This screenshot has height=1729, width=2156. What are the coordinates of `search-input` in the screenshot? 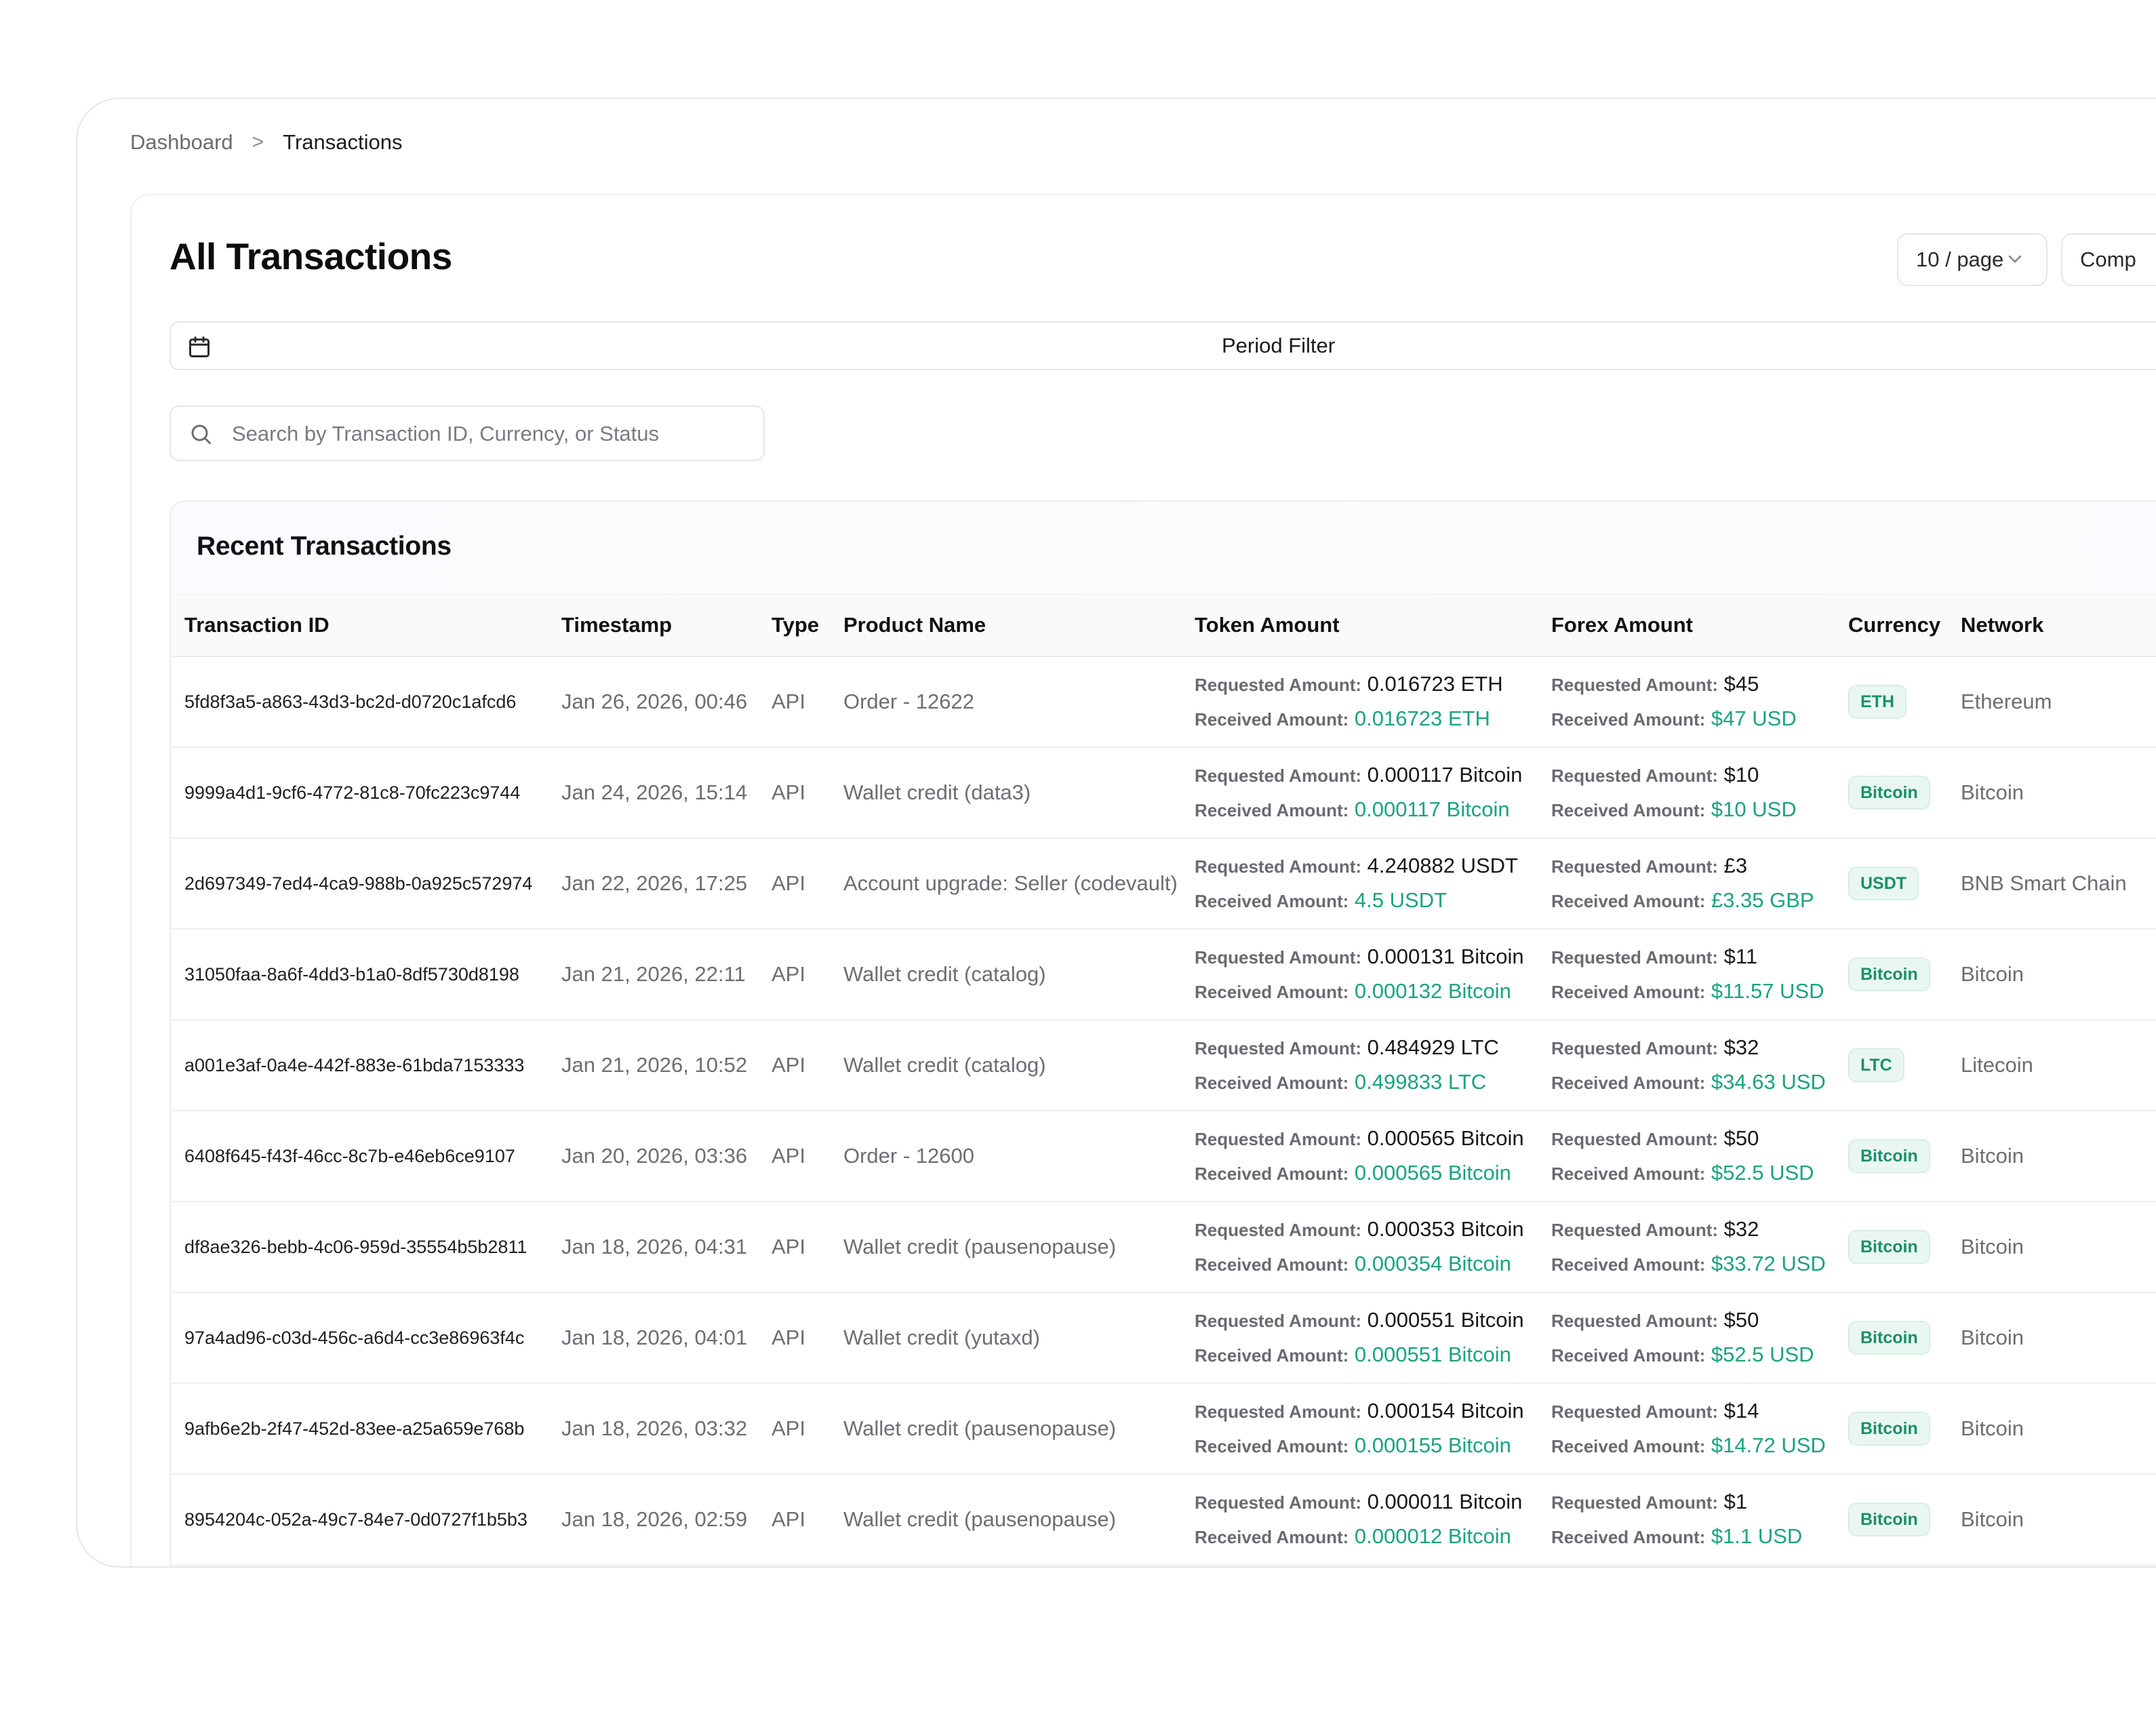 It's located at (489, 434).